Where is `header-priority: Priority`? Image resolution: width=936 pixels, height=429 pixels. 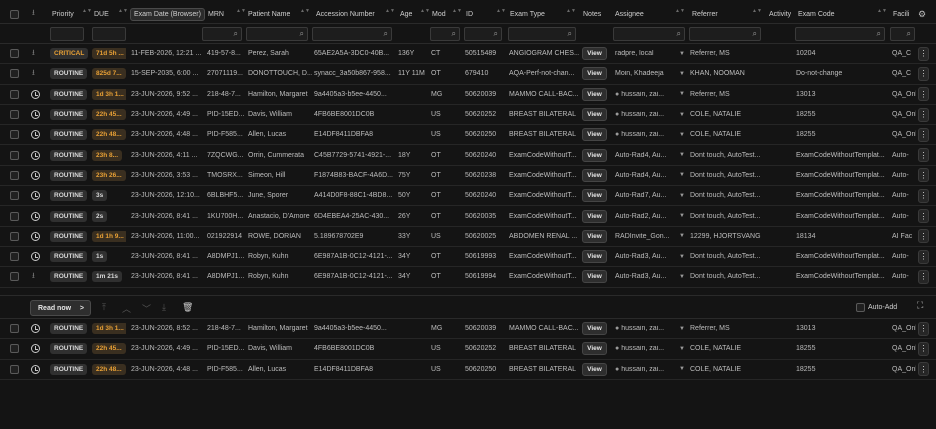 header-priority: Priority is located at coordinates (63, 14).